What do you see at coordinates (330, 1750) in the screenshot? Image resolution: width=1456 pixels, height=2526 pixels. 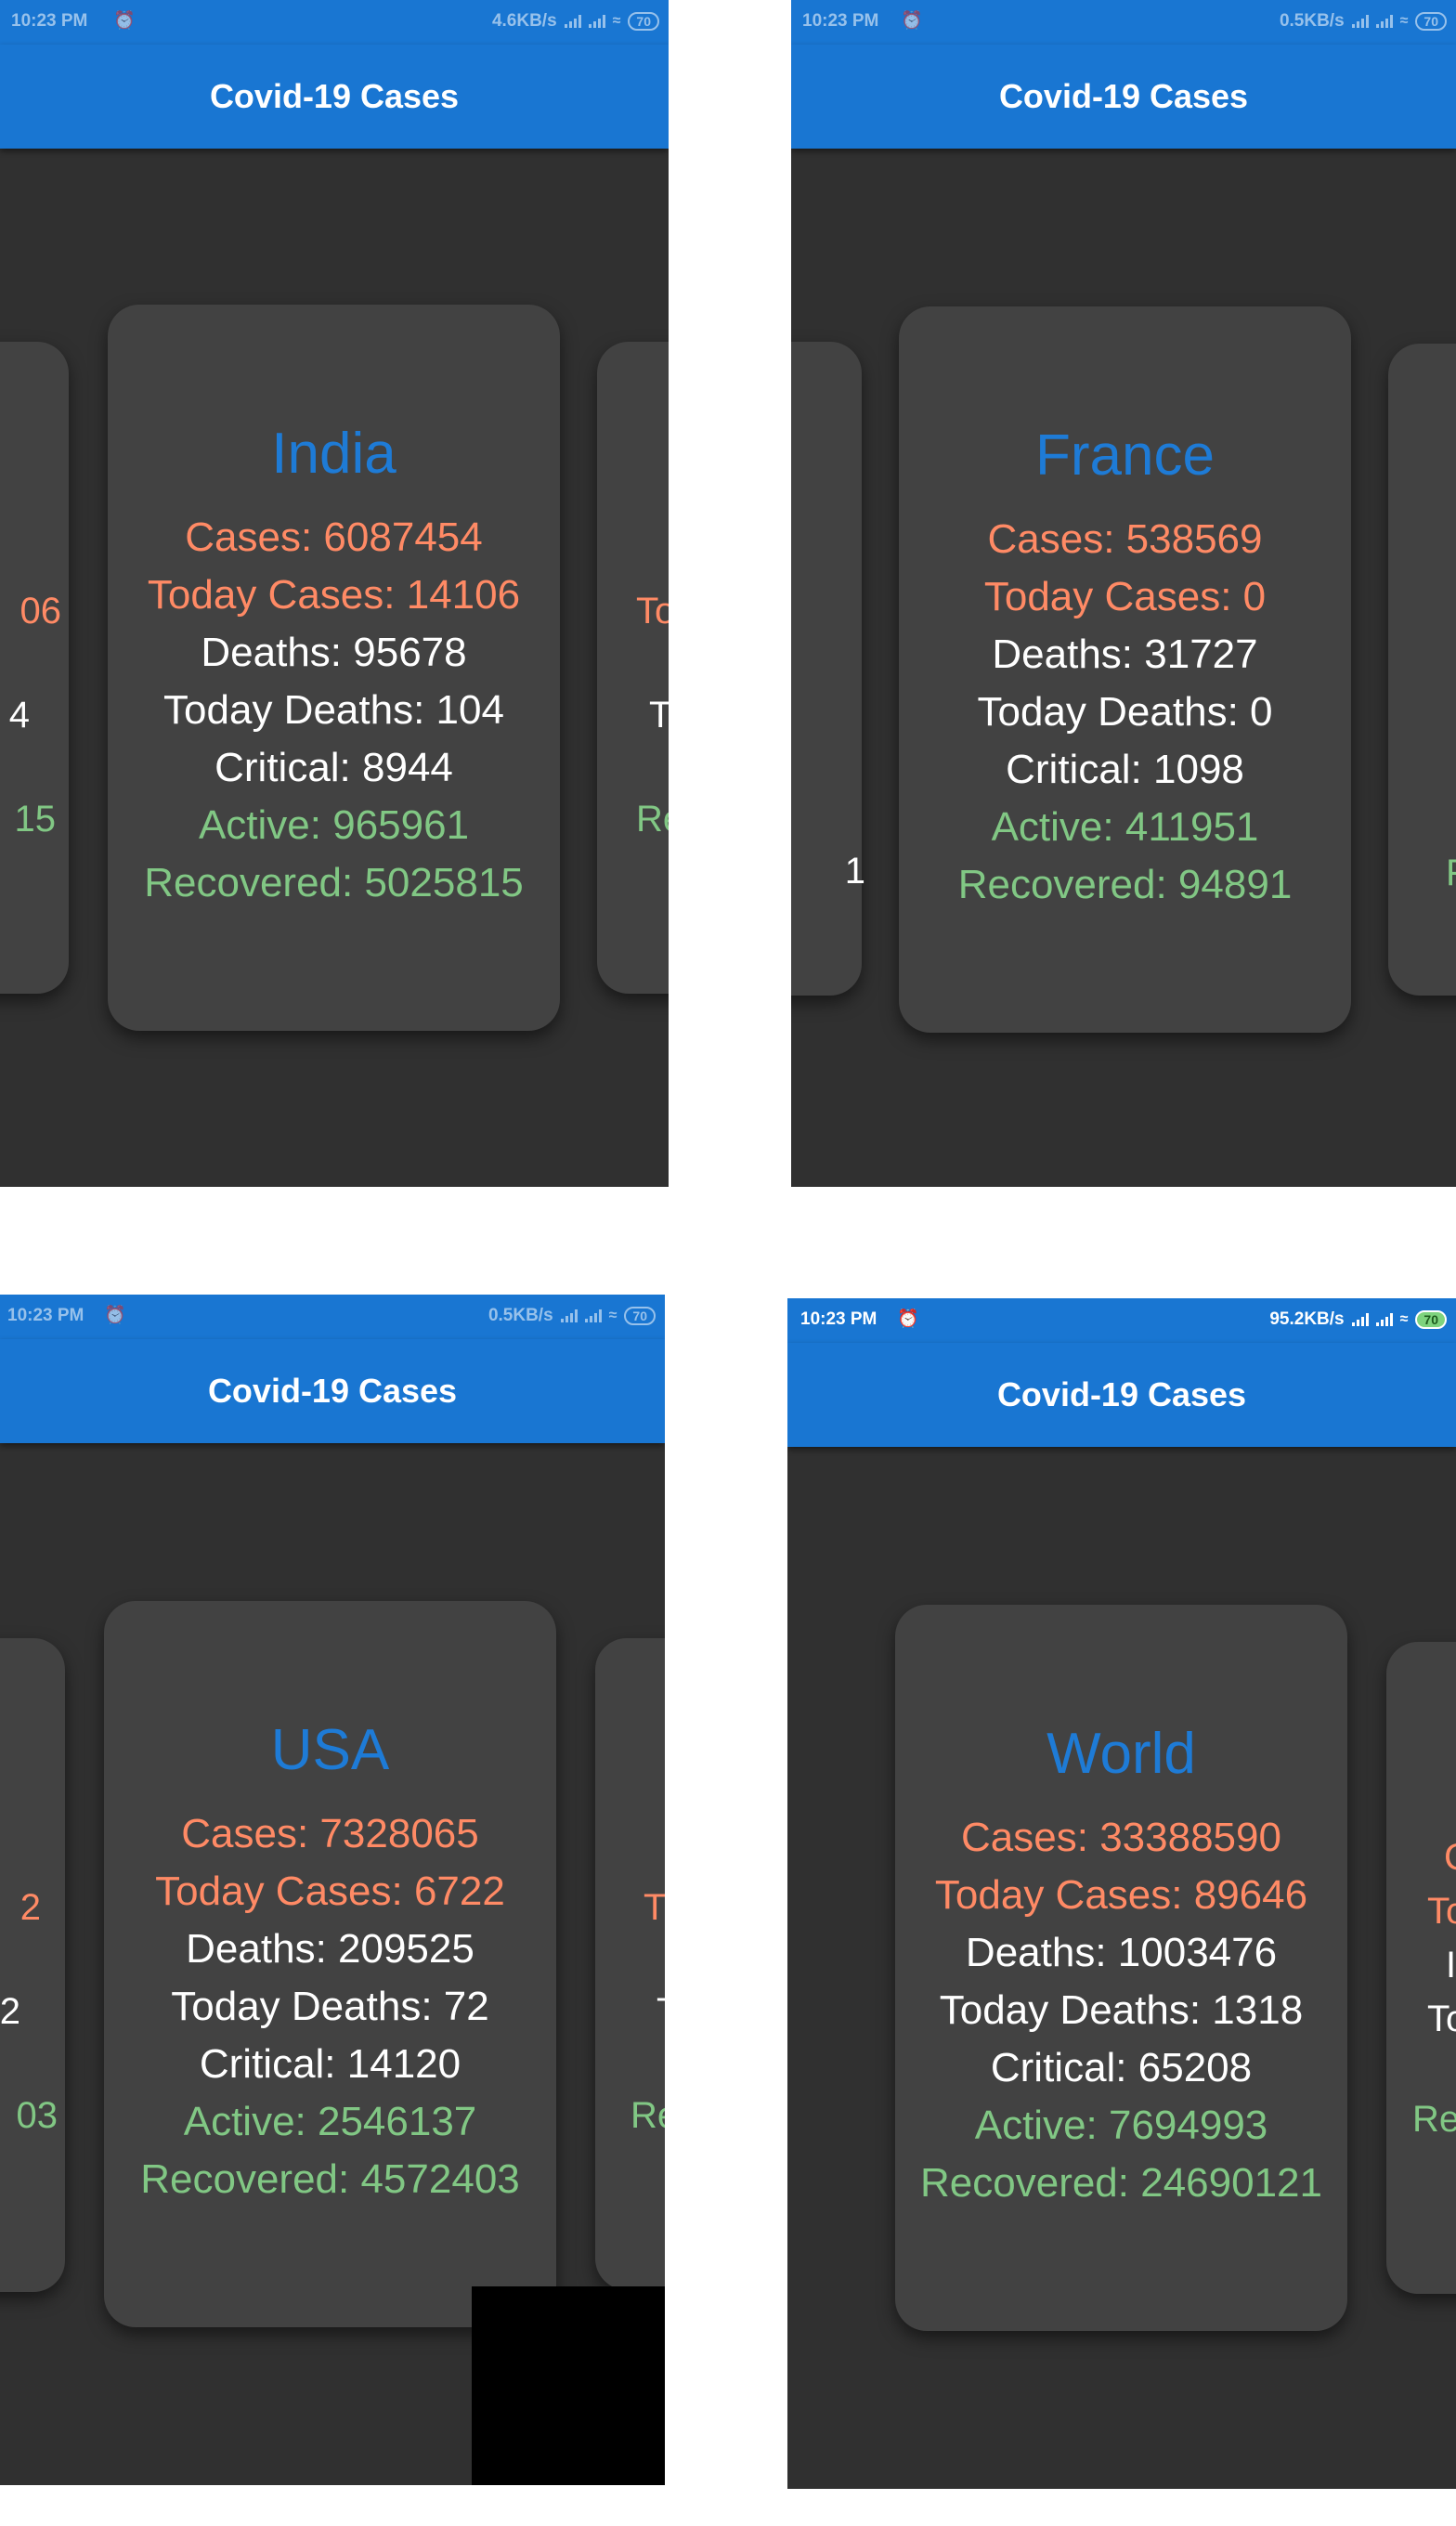 I see `country-name: USA` at bounding box center [330, 1750].